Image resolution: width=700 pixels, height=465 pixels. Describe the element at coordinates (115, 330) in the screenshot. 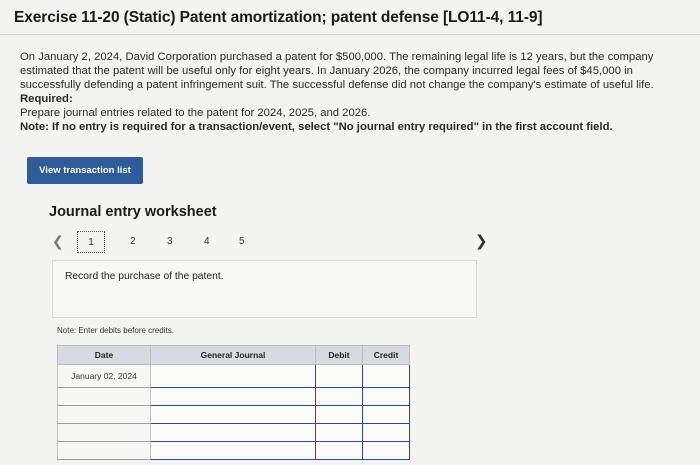

I see `debits-note: Note: Enter debits before credits.` at that location.